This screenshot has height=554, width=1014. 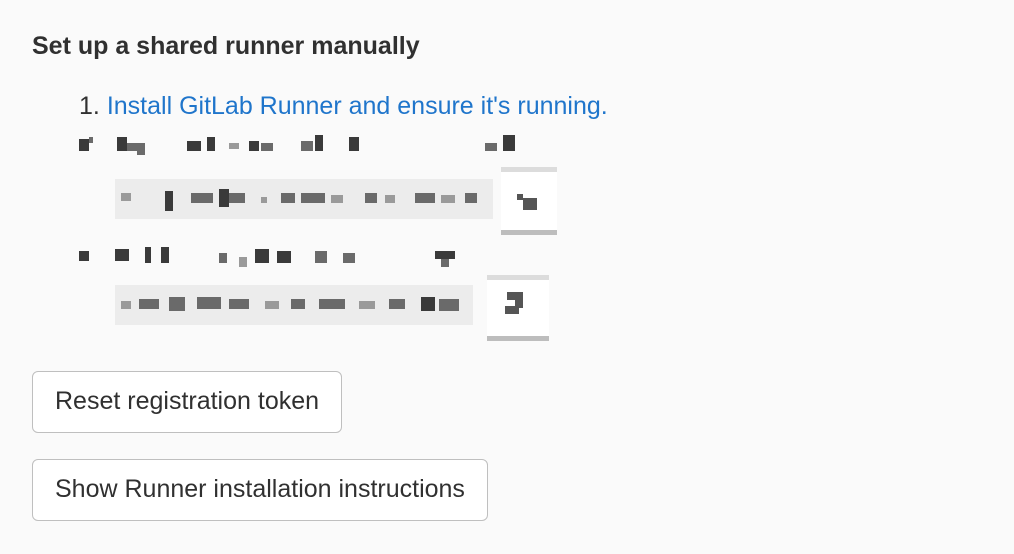 What do you see at coordinates (279, 258) in the screenshot?
I see `step-3-obscured-text` at bounding box center [279, 258].